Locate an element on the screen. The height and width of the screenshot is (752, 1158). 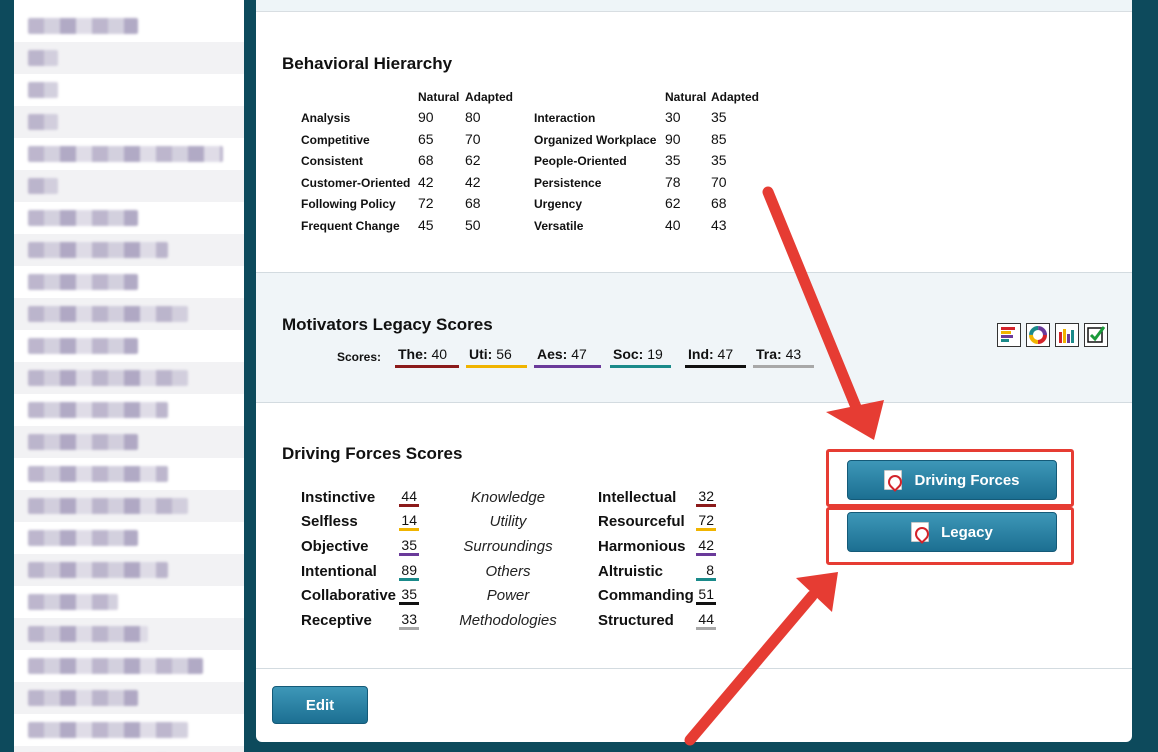
driving-force-category: Power is located at coordinates (508, 595).